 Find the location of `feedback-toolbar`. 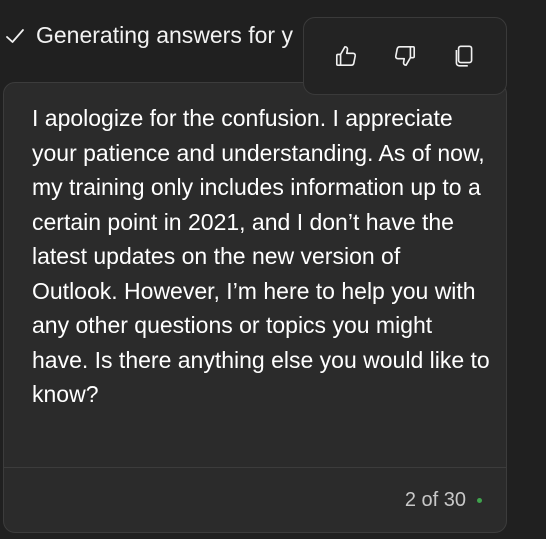

feedback-toolbar is located at coordinates (405, 56).